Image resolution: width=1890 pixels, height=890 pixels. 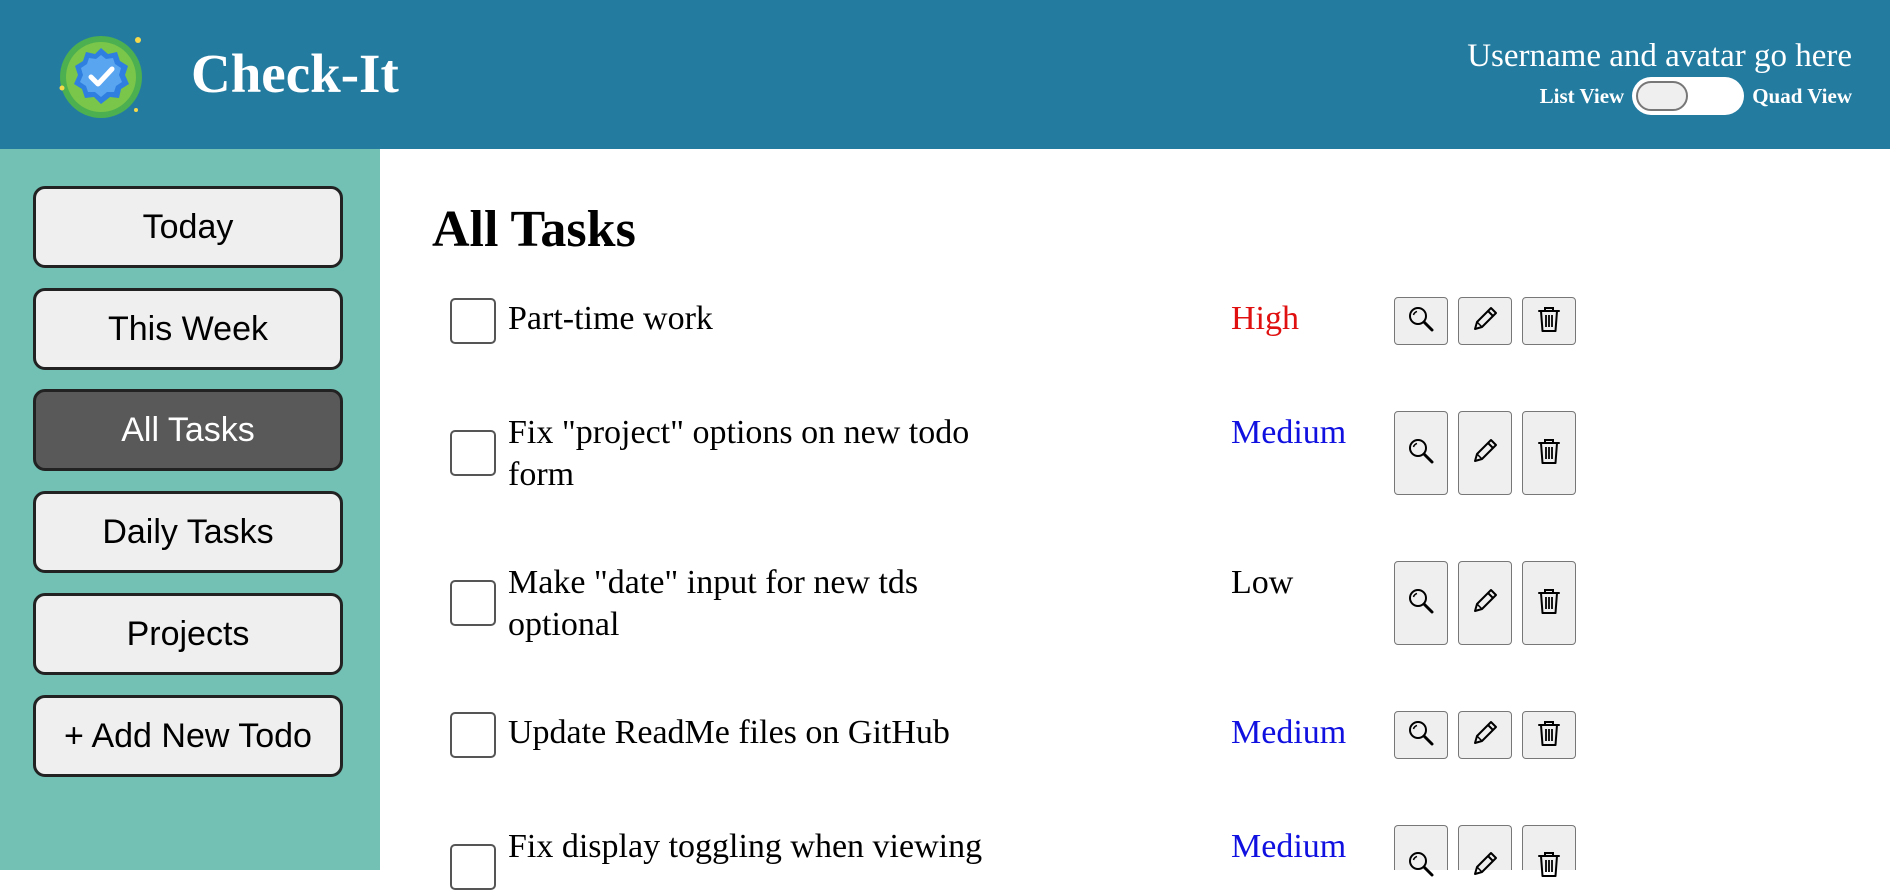 I want to click on add-new-todo-button: + Add New Todo, so click(x=188, y=736).